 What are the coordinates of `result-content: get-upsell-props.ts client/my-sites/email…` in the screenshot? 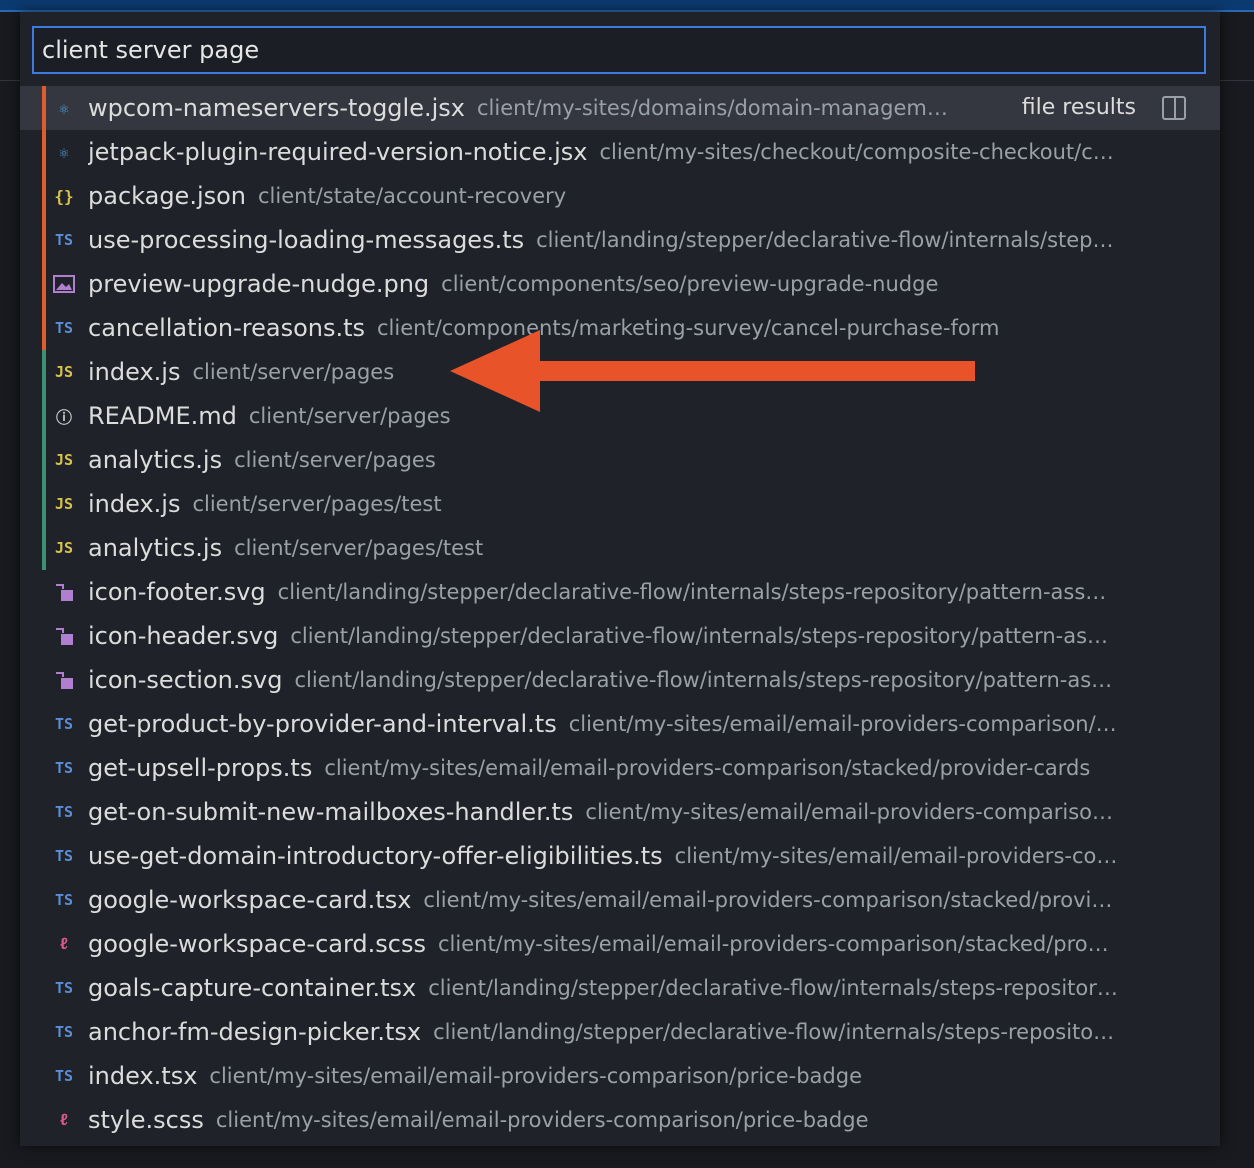 It's located at (617, 768).